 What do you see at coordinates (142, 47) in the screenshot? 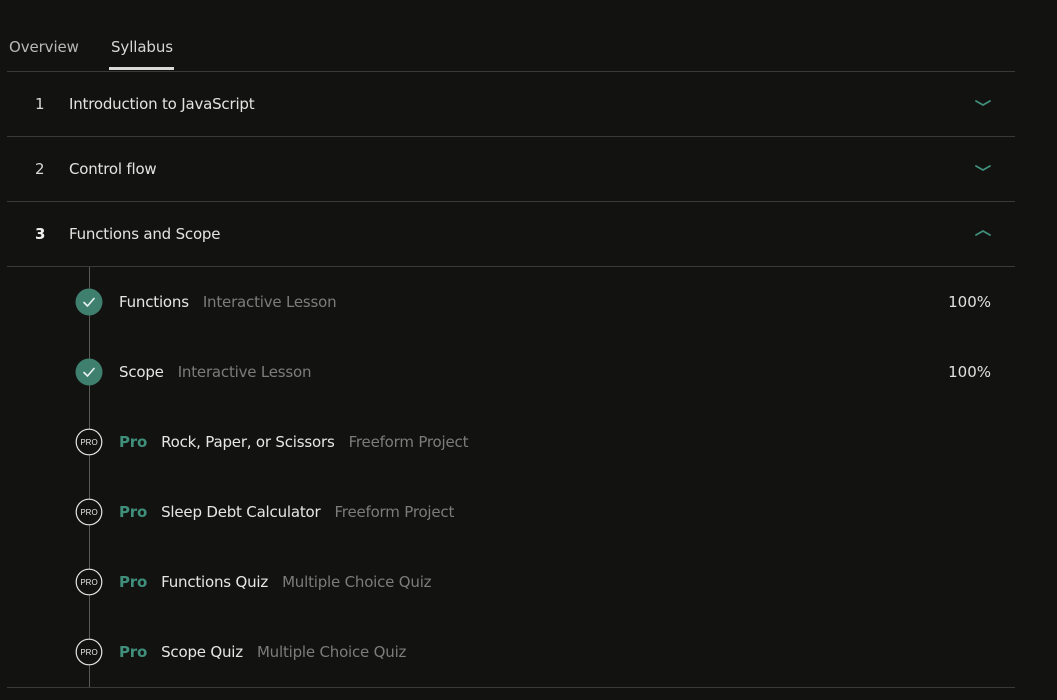
I see `tab-syllabus: Syllabus` at bounding box center [142, 47].